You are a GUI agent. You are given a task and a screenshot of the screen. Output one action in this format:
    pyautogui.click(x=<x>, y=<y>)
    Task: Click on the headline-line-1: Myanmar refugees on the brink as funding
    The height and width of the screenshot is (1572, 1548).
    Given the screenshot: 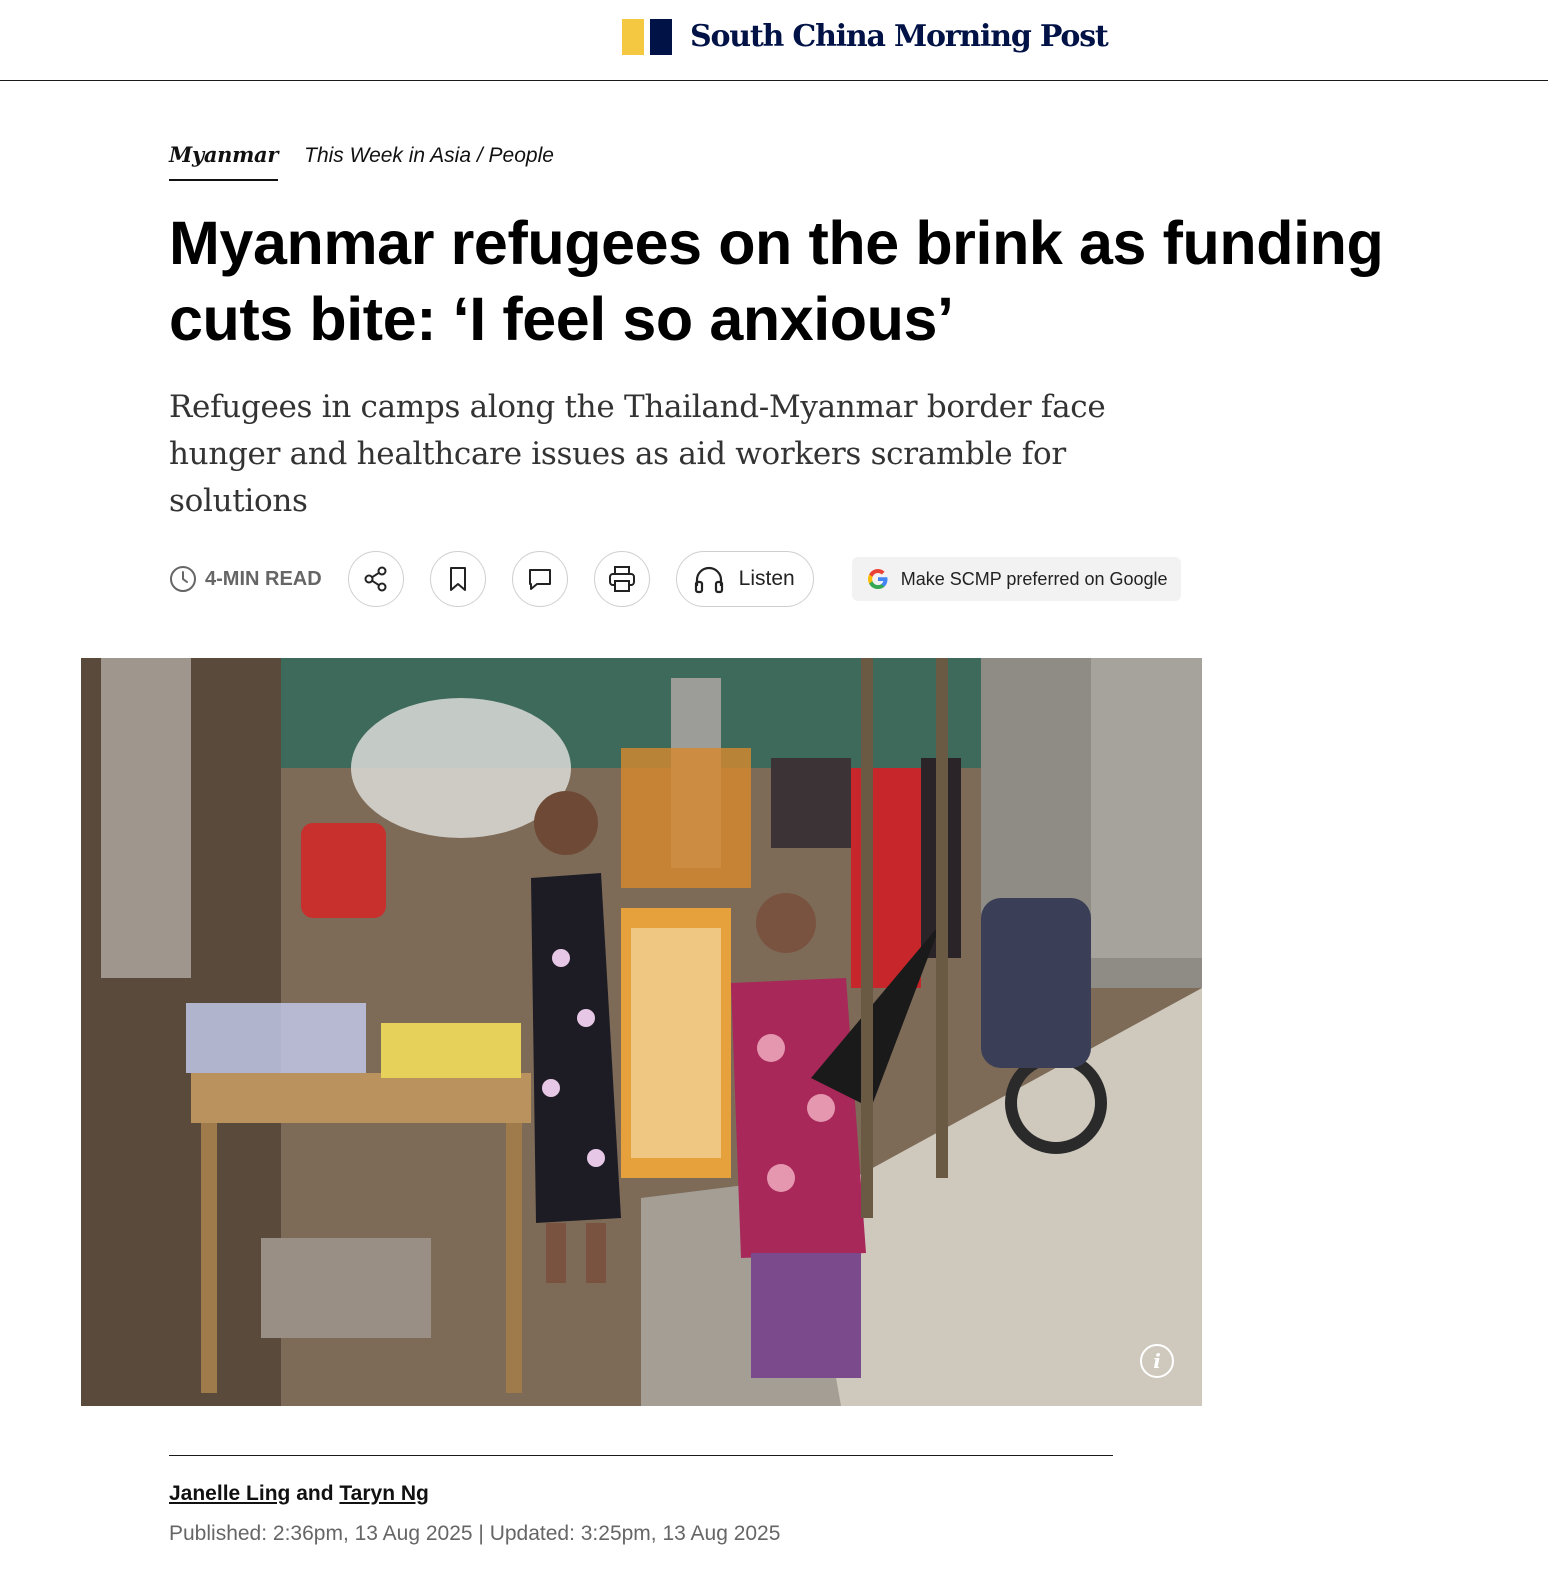 What is the action you would take?
    pyautogui.click(x=776, y=243)
    